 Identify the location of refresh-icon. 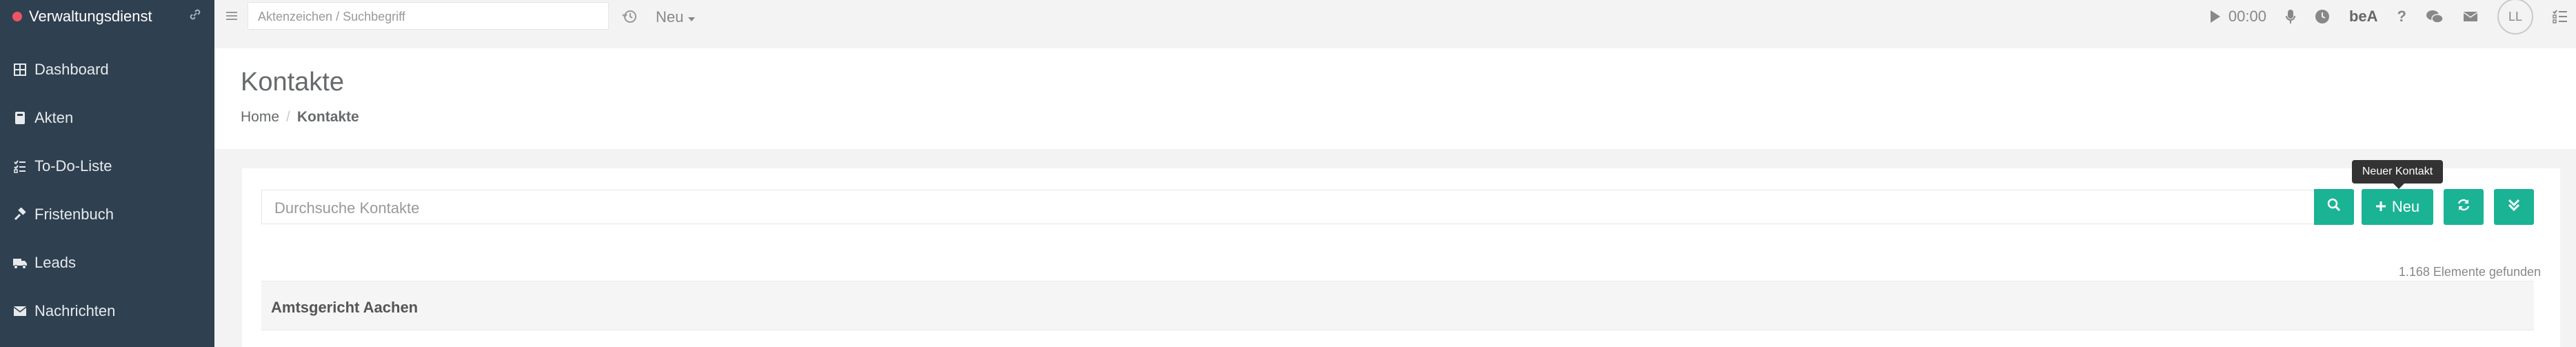
(2464, 207).